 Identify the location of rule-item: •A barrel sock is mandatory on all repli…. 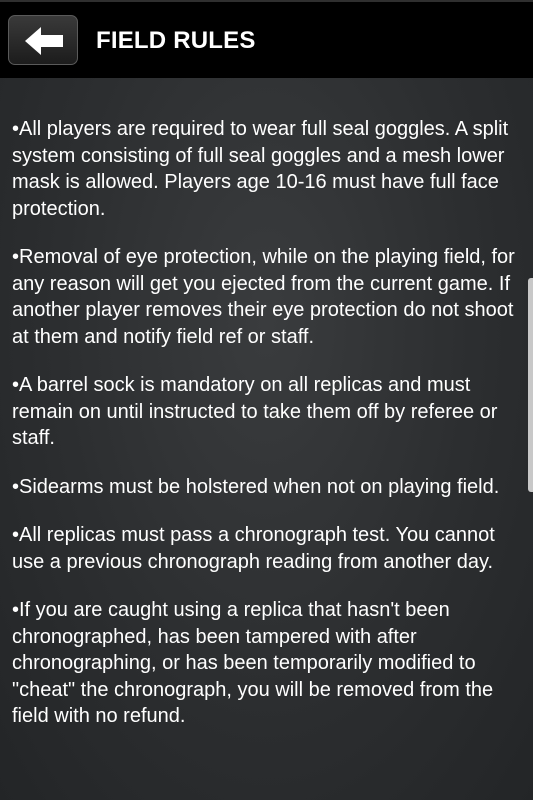
(255, 411).